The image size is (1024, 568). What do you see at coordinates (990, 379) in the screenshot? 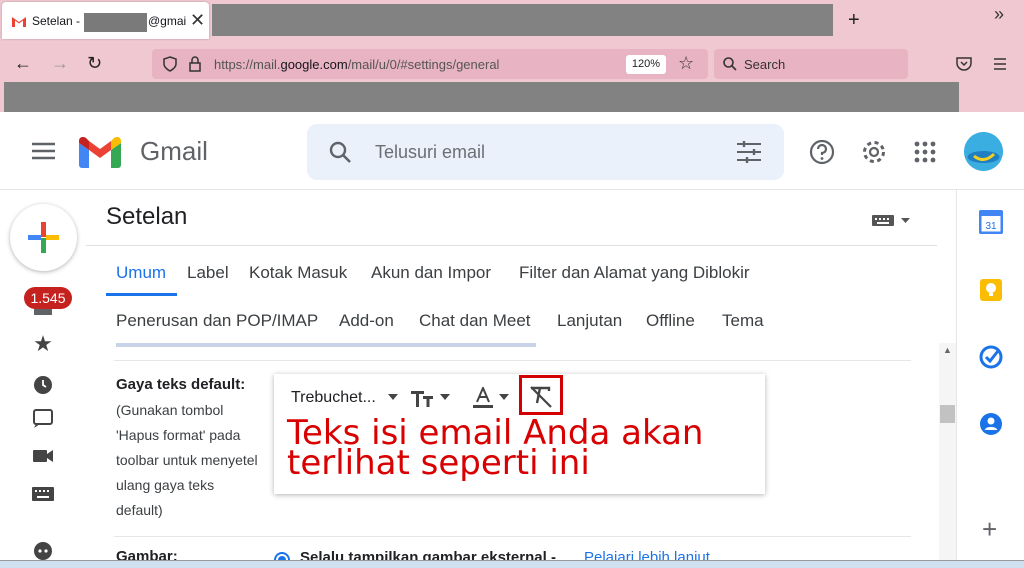
I see `side-panel` at bounding box center [990, 379].